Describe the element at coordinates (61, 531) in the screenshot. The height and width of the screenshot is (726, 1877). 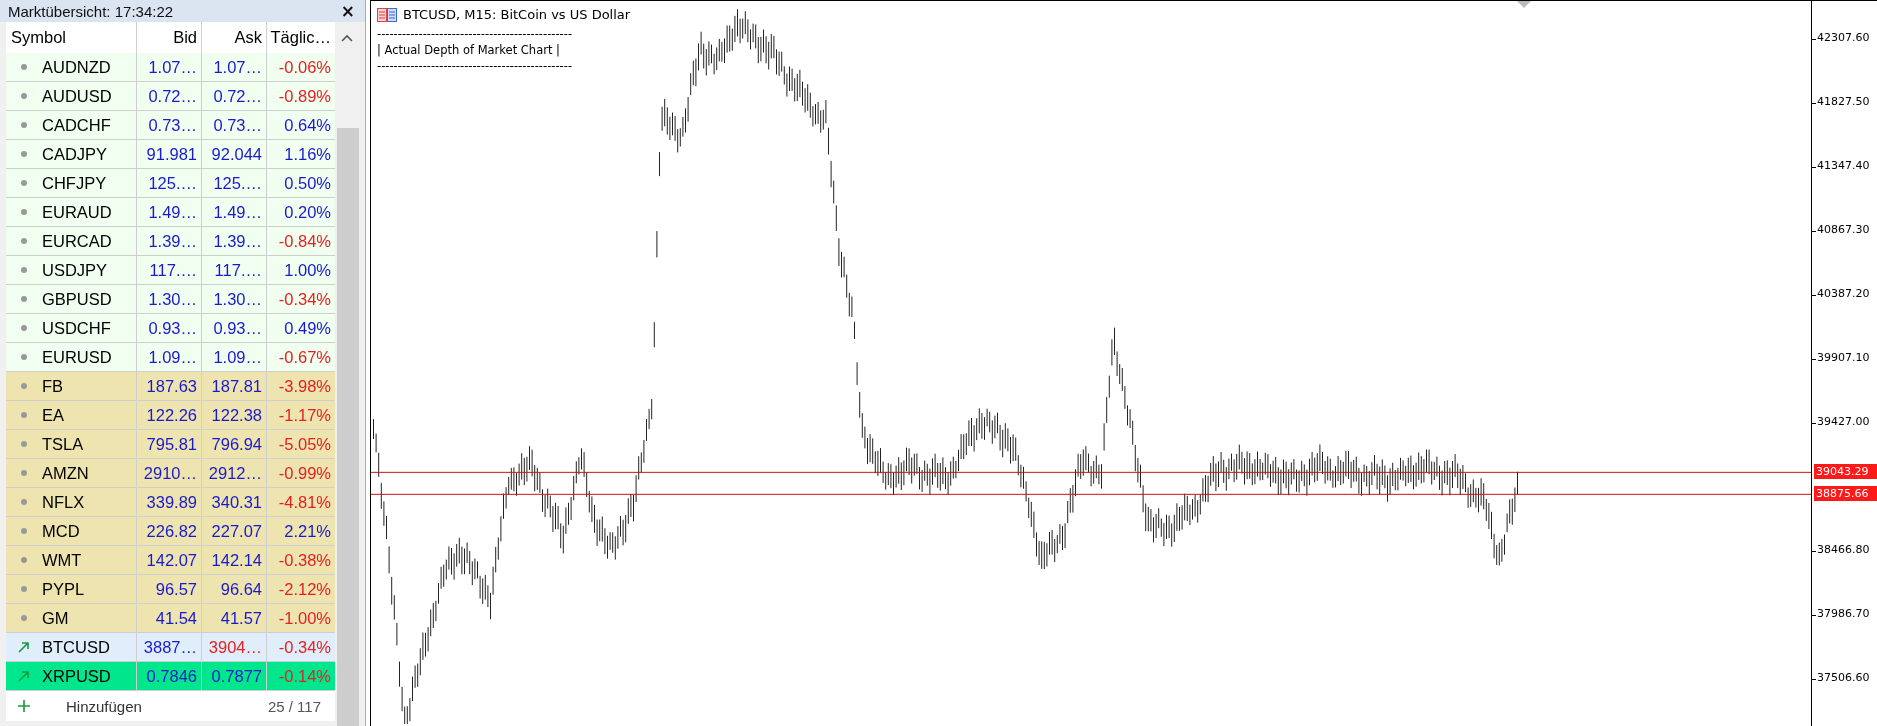
I see `symbol-text: MCD` at that location.